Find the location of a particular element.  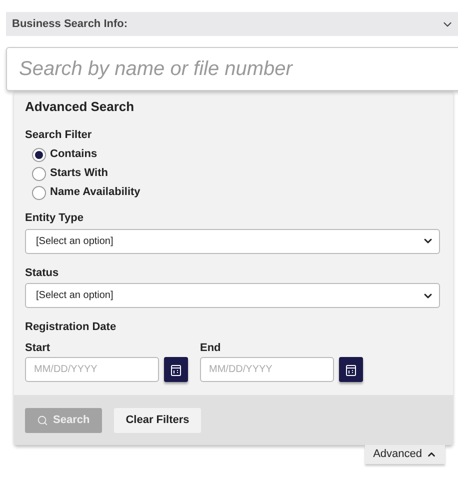

field-label: End is located at coordinates (211, 348).